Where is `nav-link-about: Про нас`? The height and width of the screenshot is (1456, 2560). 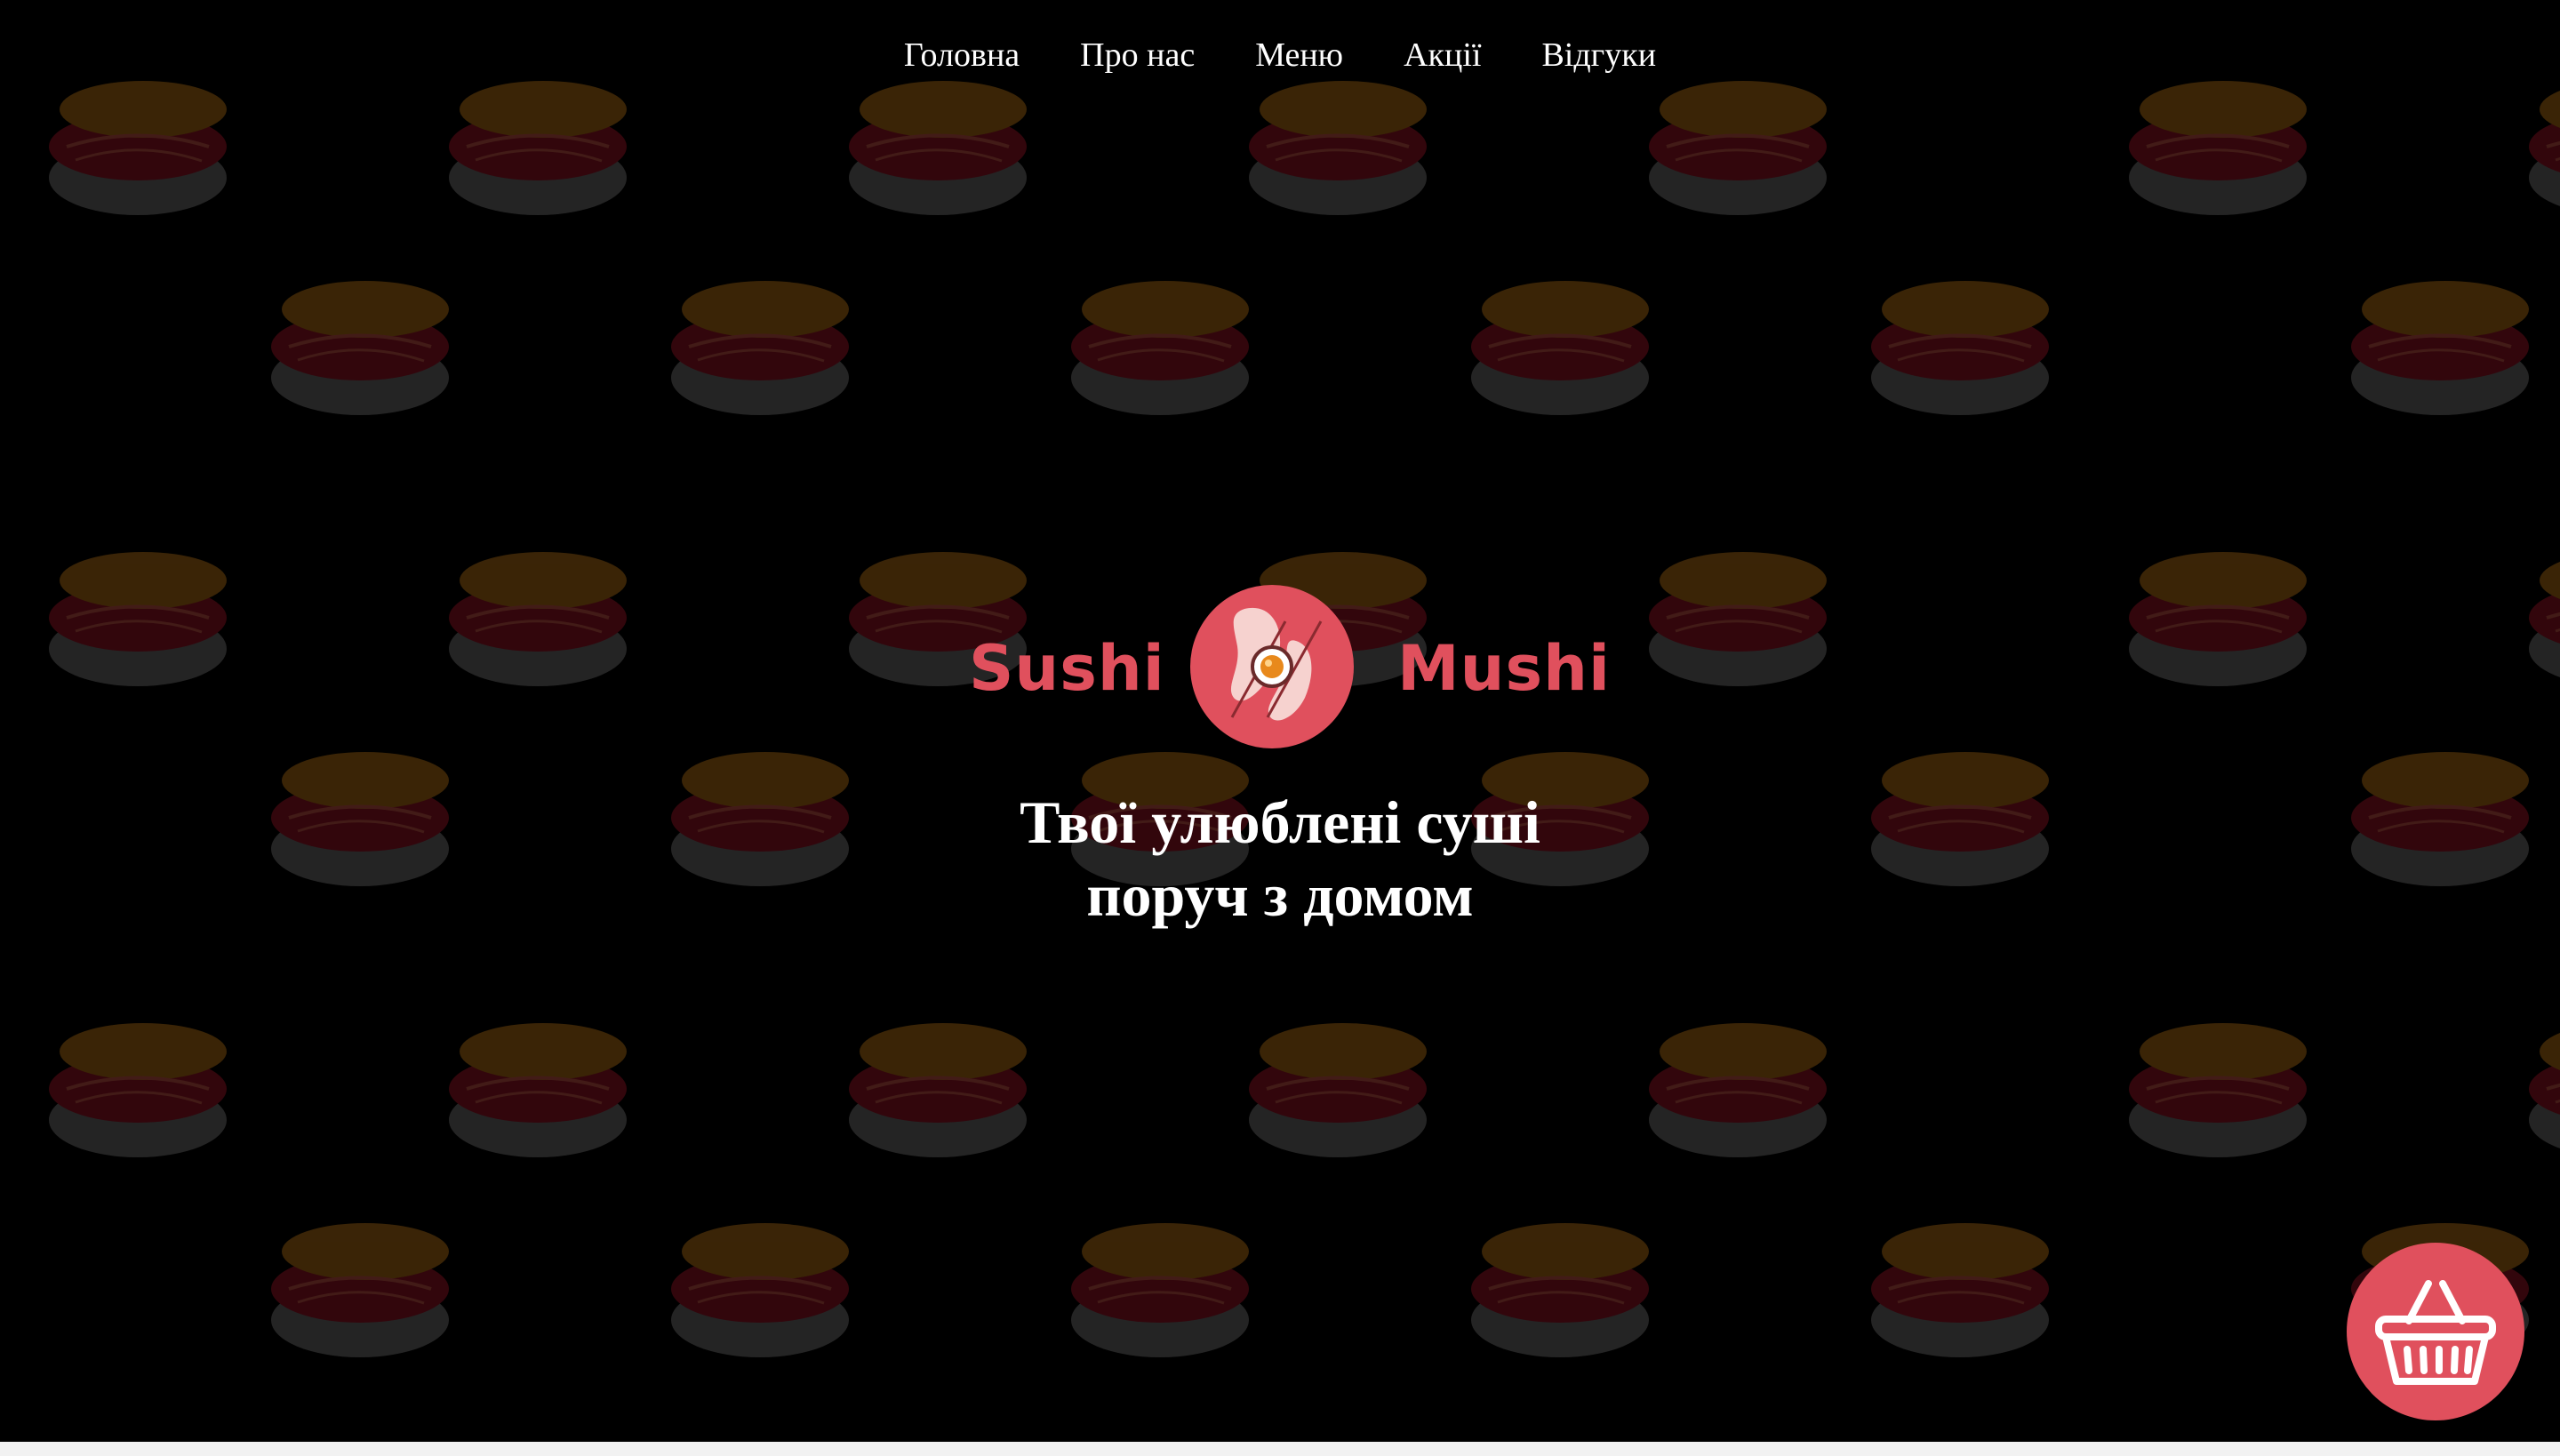 nav-link-about: Про нас is located at coordinates (1137, 55).